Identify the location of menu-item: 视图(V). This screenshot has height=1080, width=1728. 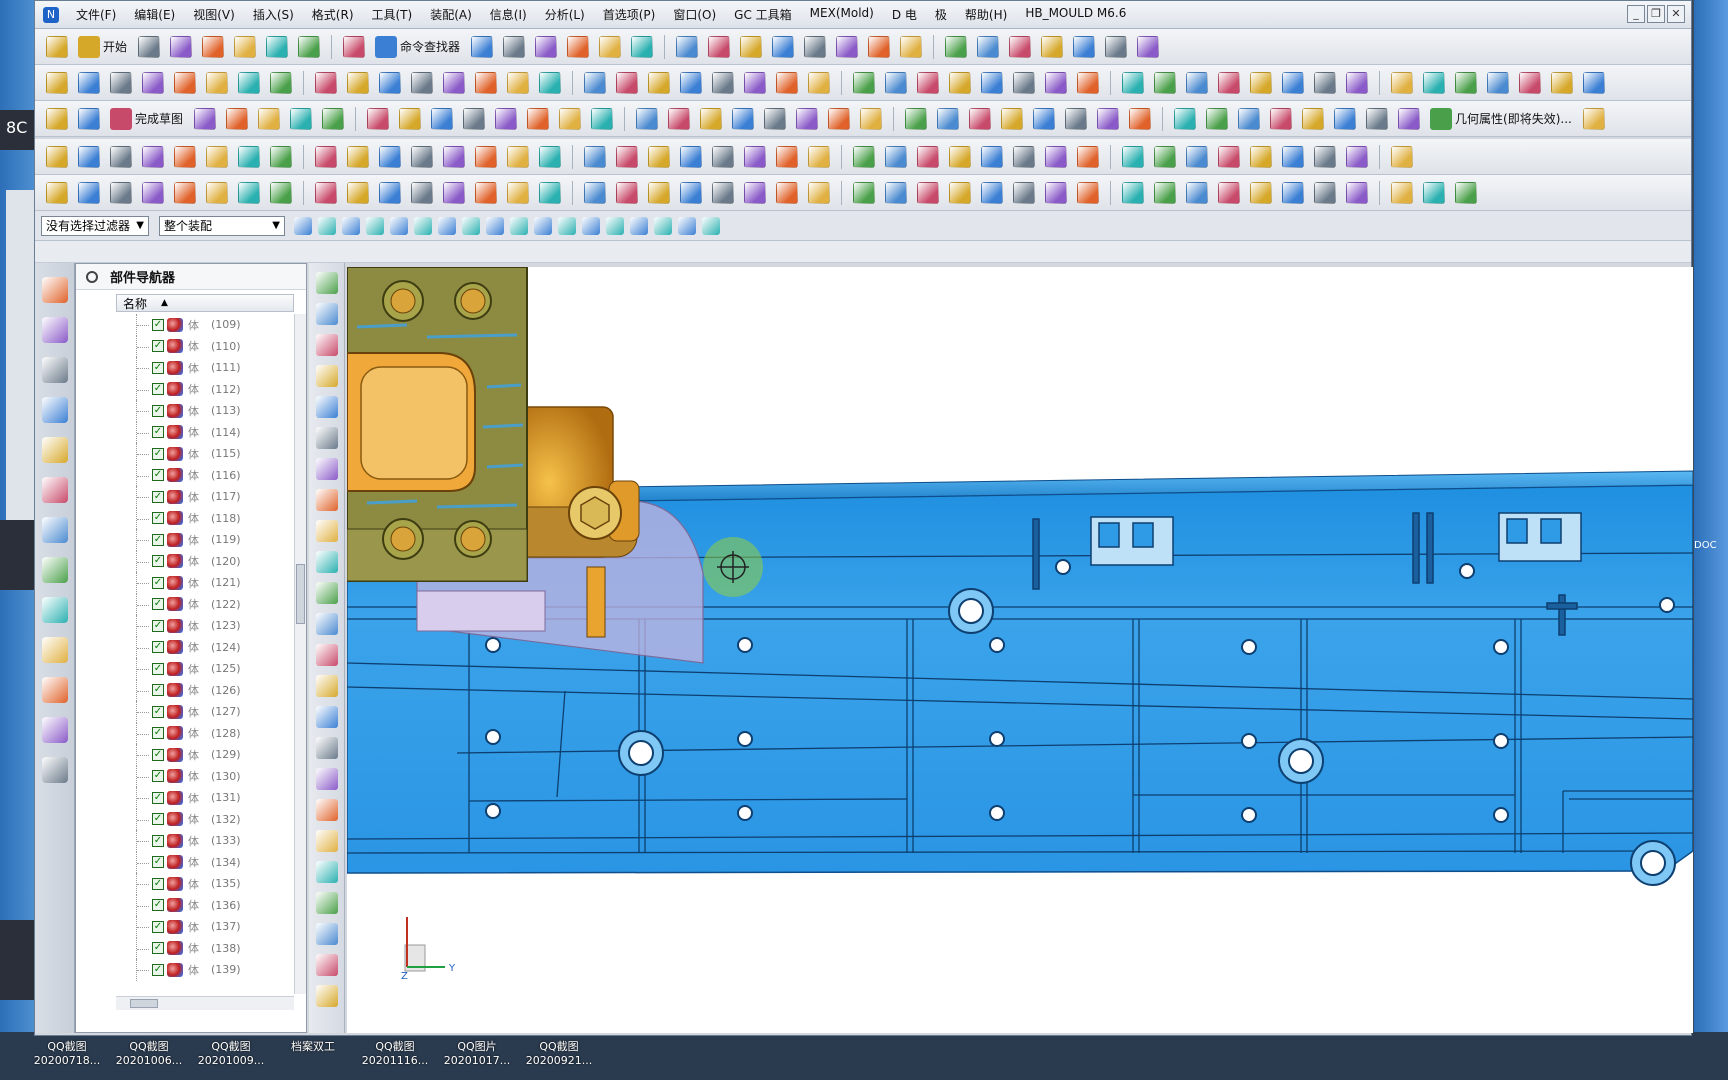
(214, 14).